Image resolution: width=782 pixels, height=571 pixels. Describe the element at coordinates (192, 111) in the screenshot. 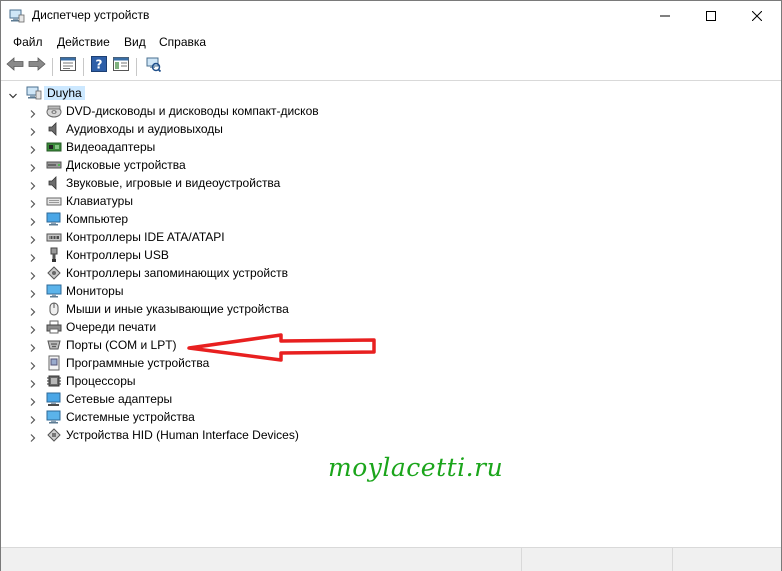

I see `tree-item-label: DVD-дисководы и дисководы компакт-дисков` at that location.